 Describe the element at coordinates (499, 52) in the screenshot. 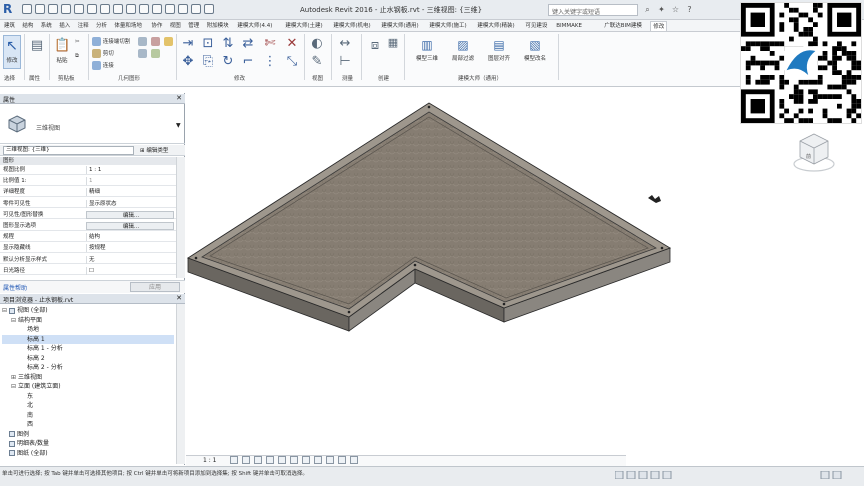

I see `layer-align-button: ▤ 图层对齐` at that location.